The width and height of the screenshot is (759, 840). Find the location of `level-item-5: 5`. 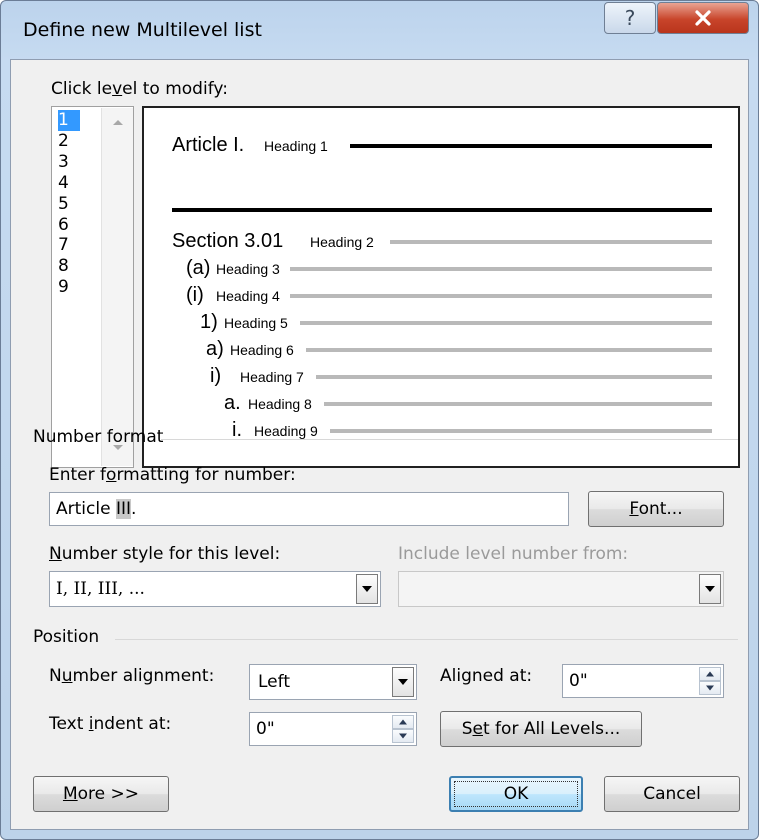

level-item-5: 5 is located at coordinates (69, 204).